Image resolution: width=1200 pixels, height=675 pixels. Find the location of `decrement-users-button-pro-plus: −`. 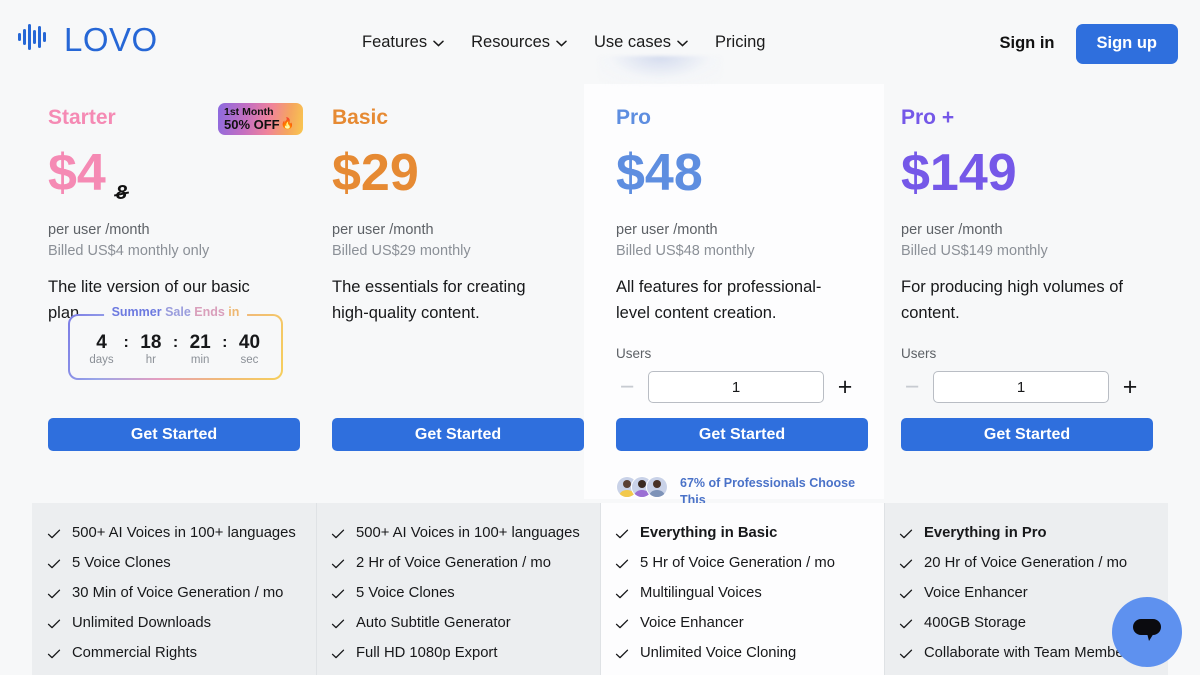

decrement-users-button-pro-plus: − is located at coordinates (912, 387).